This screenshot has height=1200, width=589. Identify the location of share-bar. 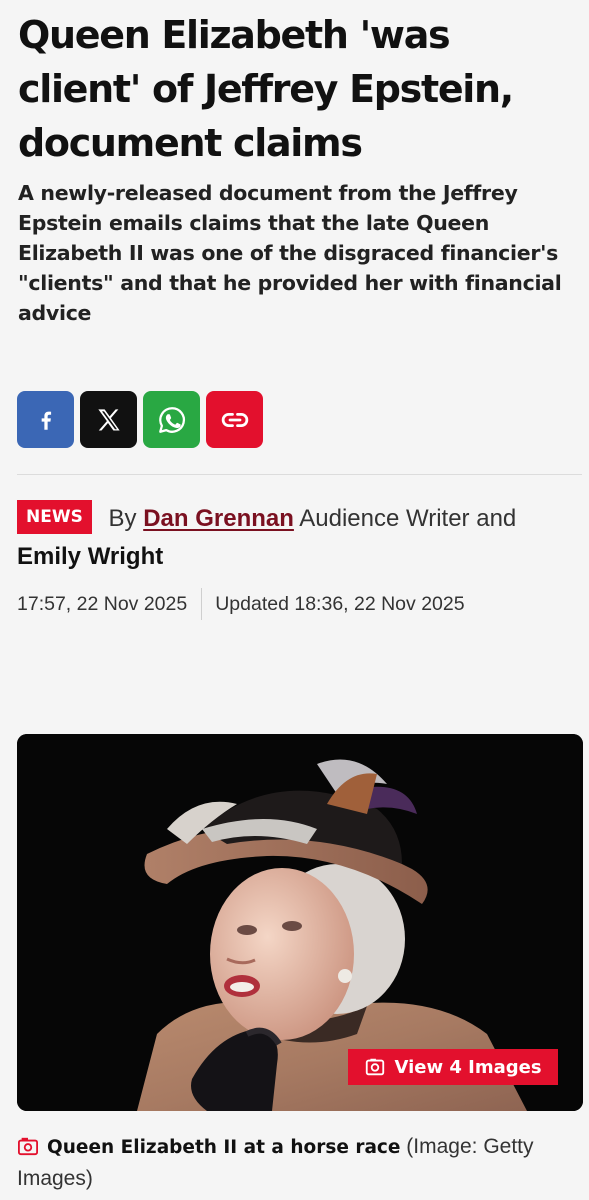
(140, 419).